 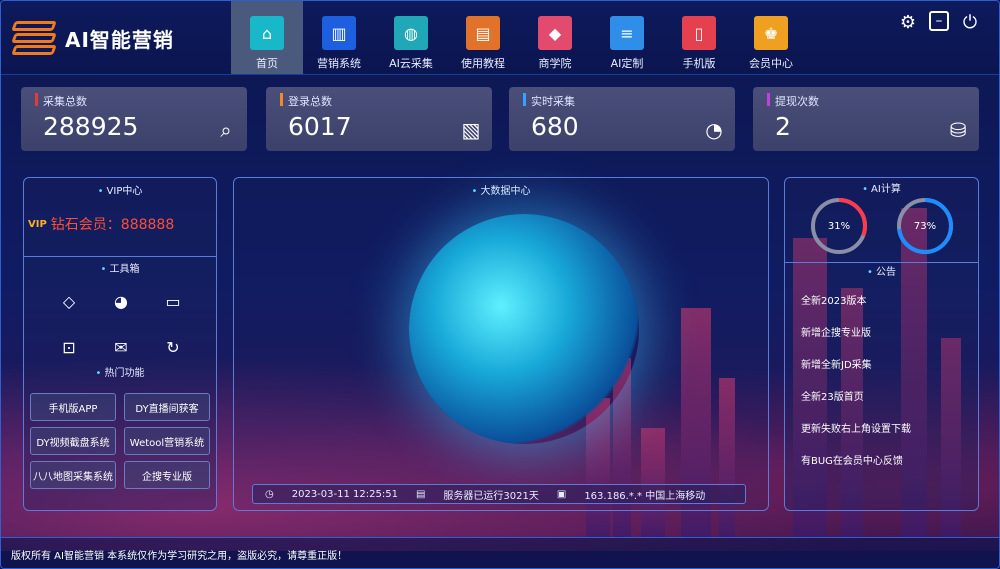 I want to click on nav-label: AI定制, so click(x=627, y=63).